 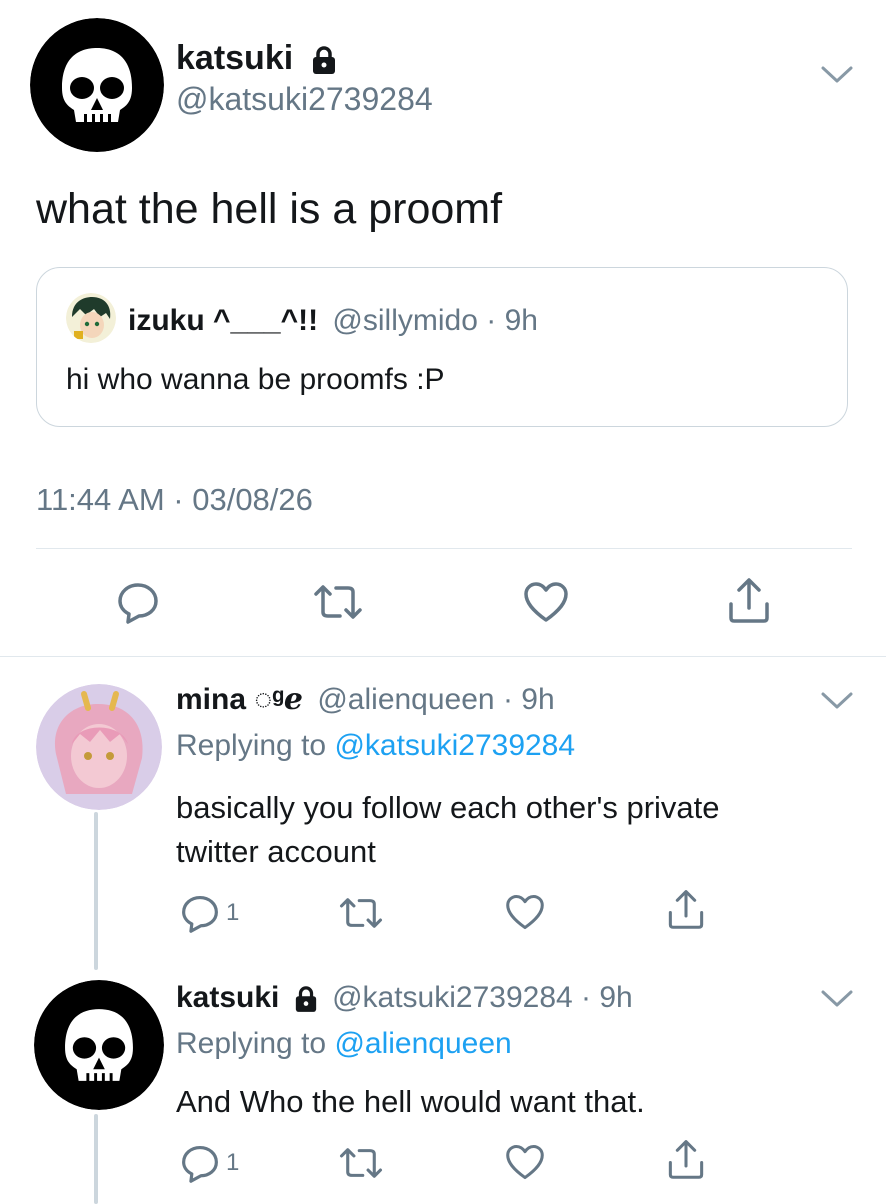 What do you see at coordinates (410, 1101) in the screenshot?
I see `reply-text: And Who the hell would want that.` at bounding box center [410, 1101].